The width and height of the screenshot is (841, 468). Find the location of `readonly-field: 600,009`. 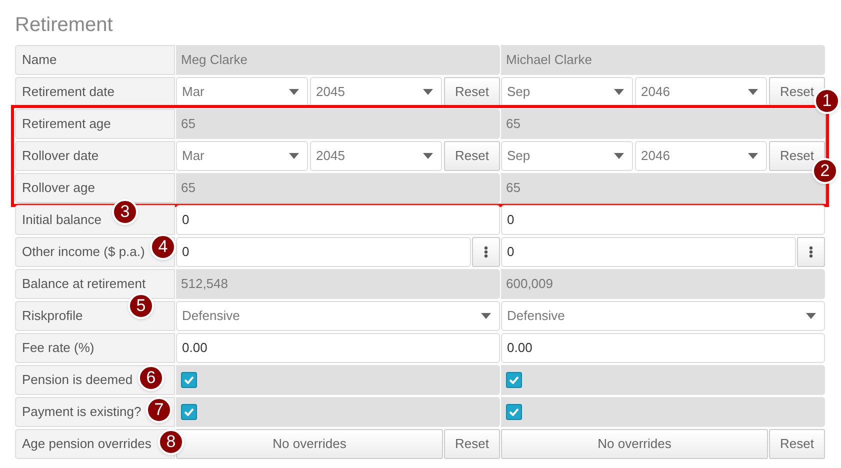

readonly-field: 600,009 is located at coordinates (663, 284).